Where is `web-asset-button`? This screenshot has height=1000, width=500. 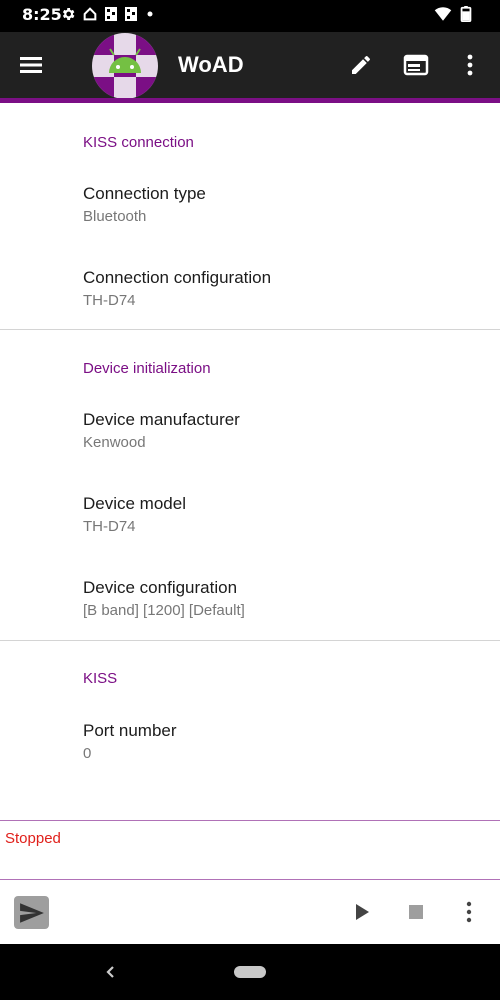
web-asset-button is located at coordinates (416, 65).